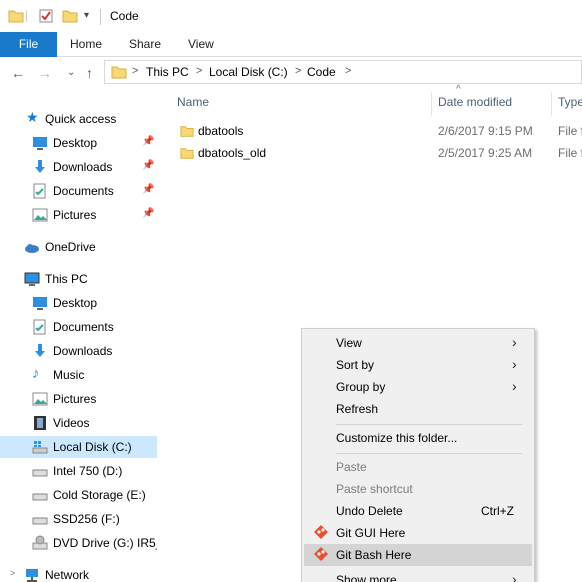 The height and width of the screenshot is (582, 582). What do you see at coordinates (418, 409) in the screenshot?
I see `menu-item-refresh: Refresh` at bounding box center [418, 409].